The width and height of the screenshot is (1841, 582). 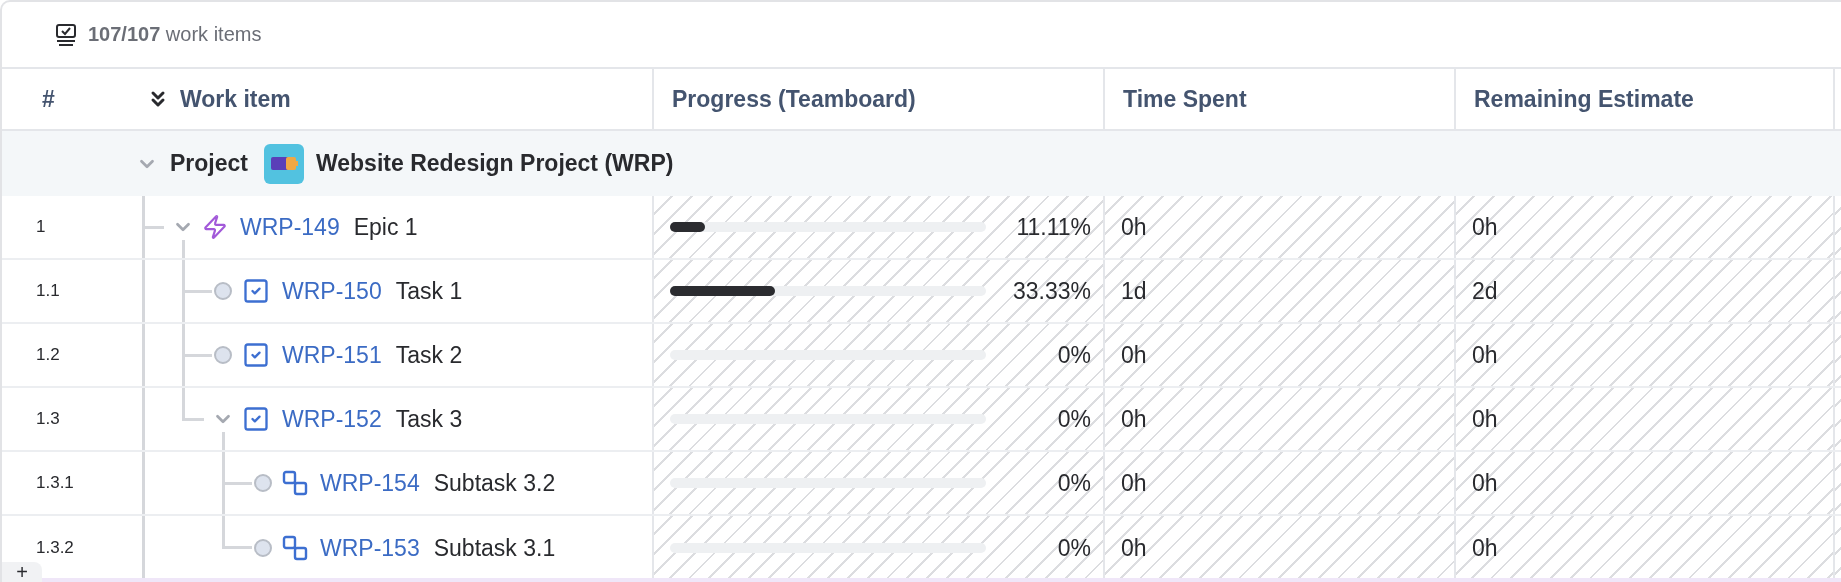 What do you see at coordinates (370, 483) in the screenshot?
I see `issue-key-link: WRP-154` at bounding box center [370, 483].